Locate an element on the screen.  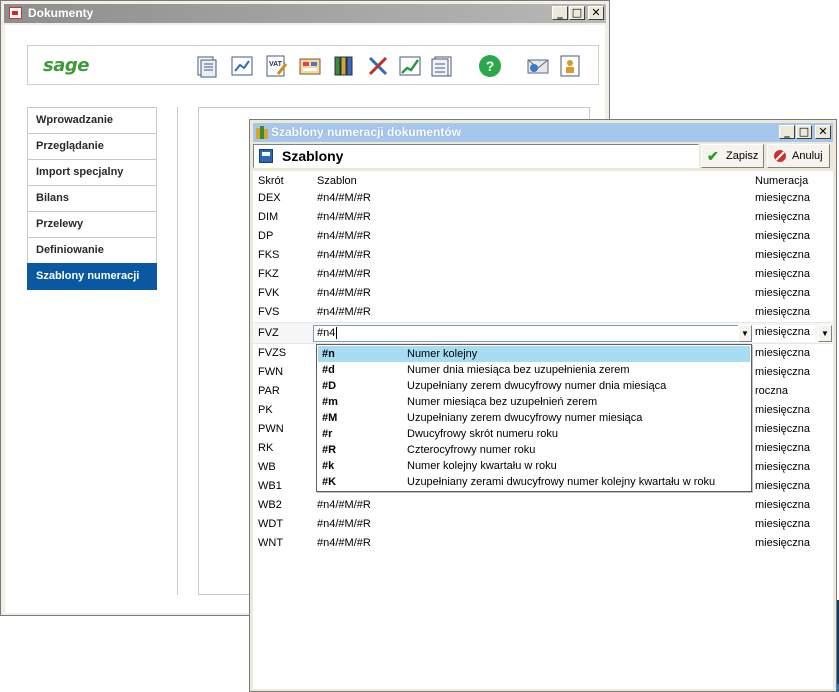
user-info-icon is located at coordinates (570, 66).